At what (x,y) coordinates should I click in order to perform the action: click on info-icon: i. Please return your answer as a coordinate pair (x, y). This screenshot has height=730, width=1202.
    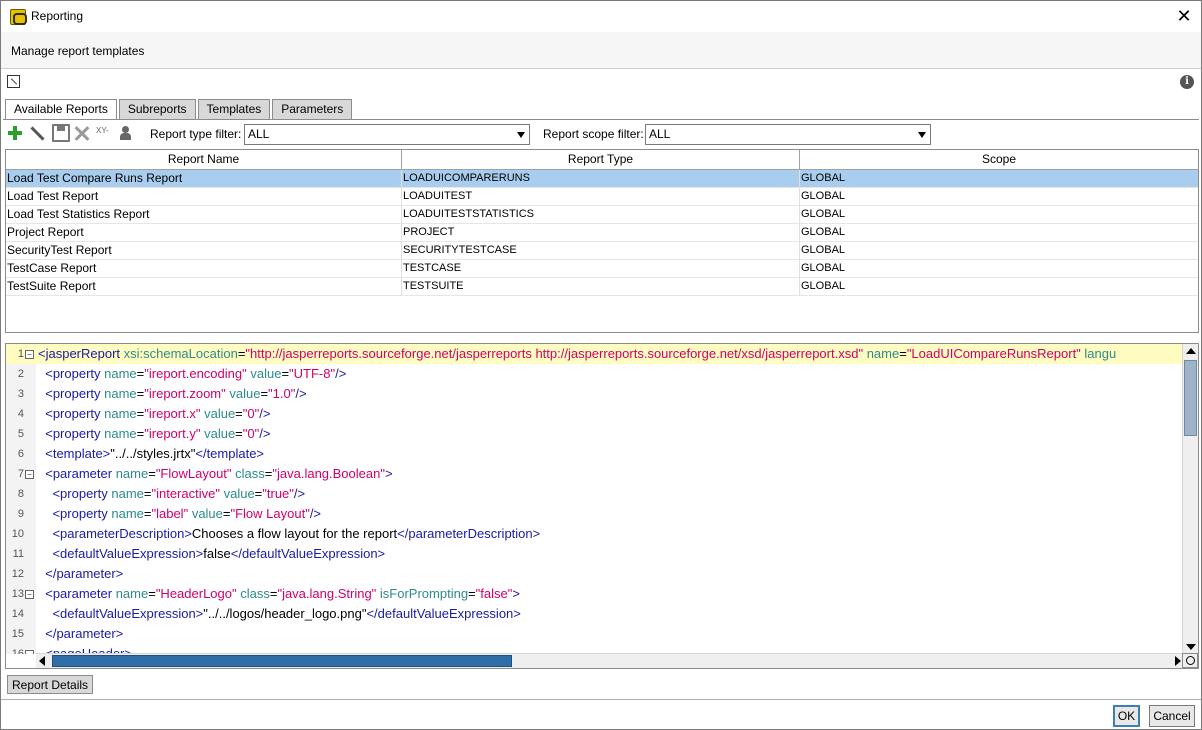
    Looking at the image, I should click on (1187, 82).